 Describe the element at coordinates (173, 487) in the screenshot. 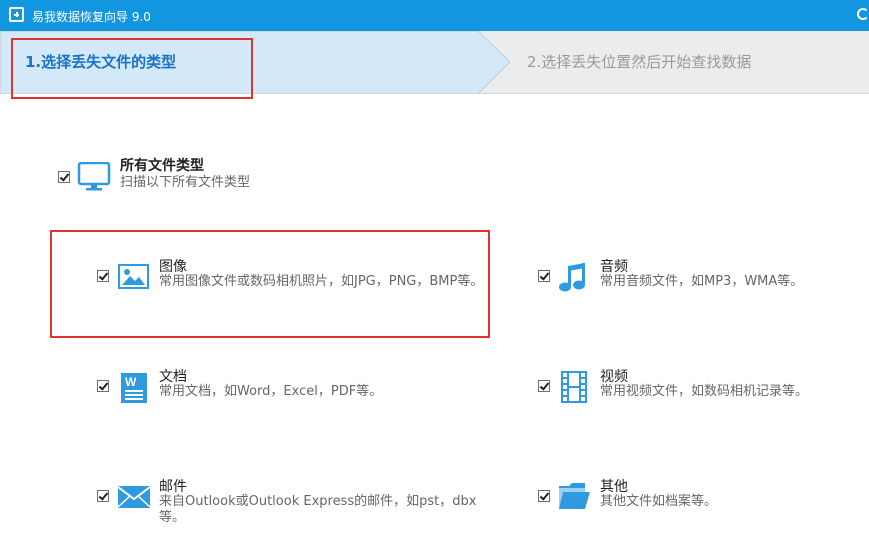

I see `email-title: 邮件` at that location.